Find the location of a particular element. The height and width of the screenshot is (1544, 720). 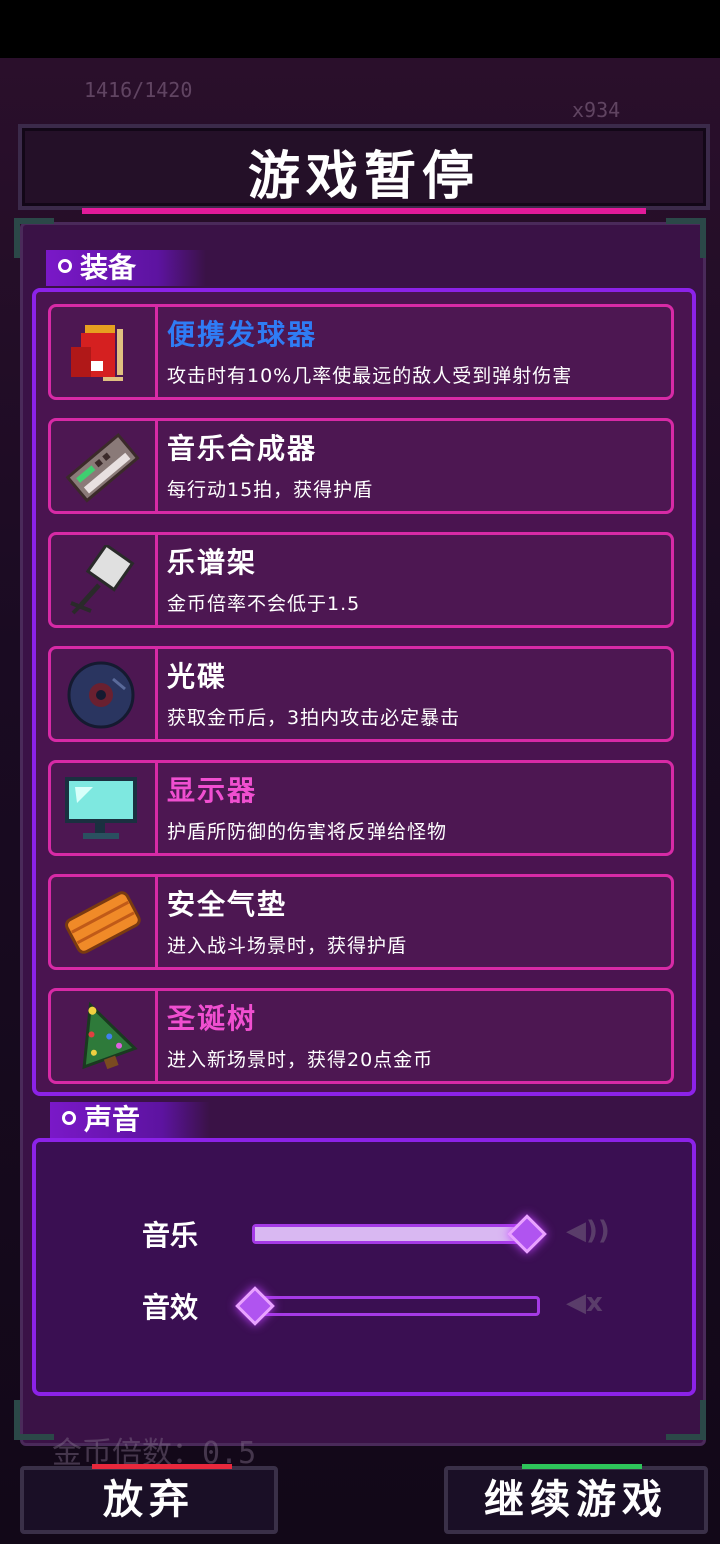

equipment-item-air-cushion: 安全气垫 进入战斗场景时，获得护盾 is located at coordinates (361, 922).